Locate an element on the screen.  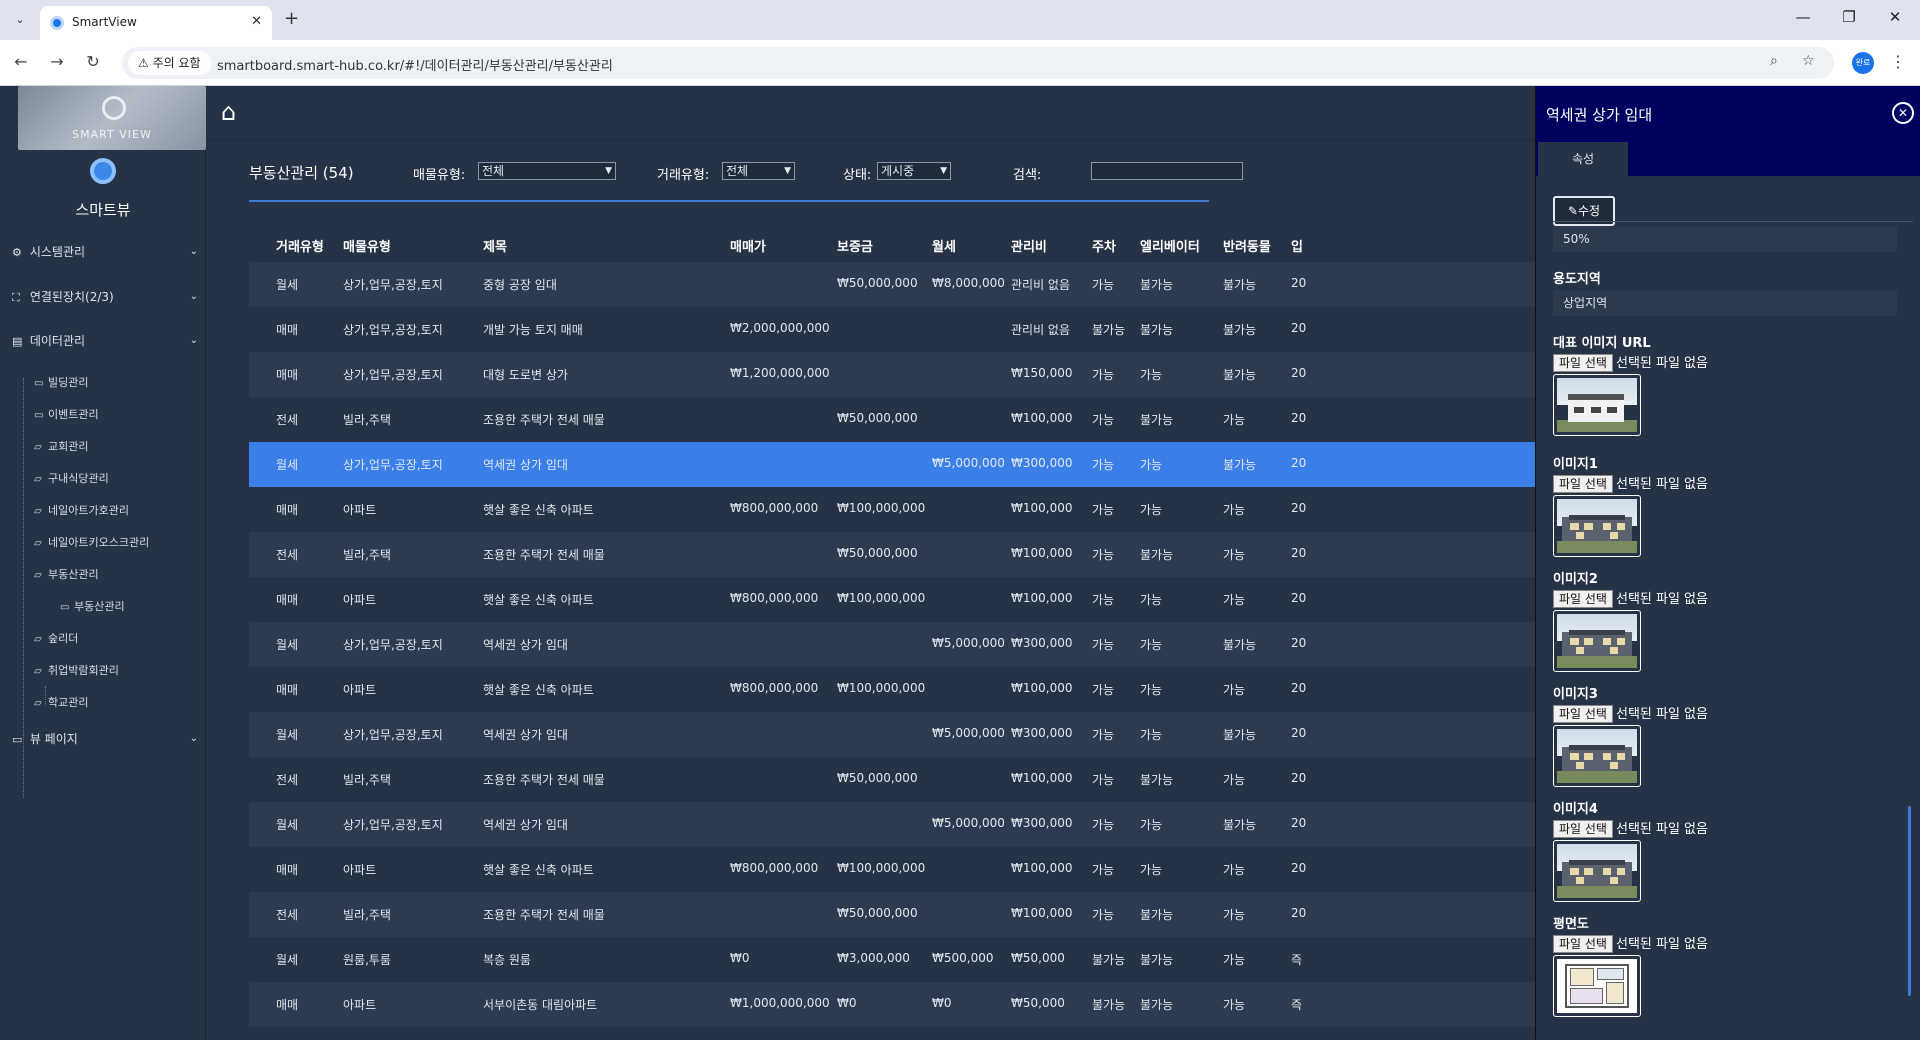
new-tab-button: + is located at coordinates (291, 18).